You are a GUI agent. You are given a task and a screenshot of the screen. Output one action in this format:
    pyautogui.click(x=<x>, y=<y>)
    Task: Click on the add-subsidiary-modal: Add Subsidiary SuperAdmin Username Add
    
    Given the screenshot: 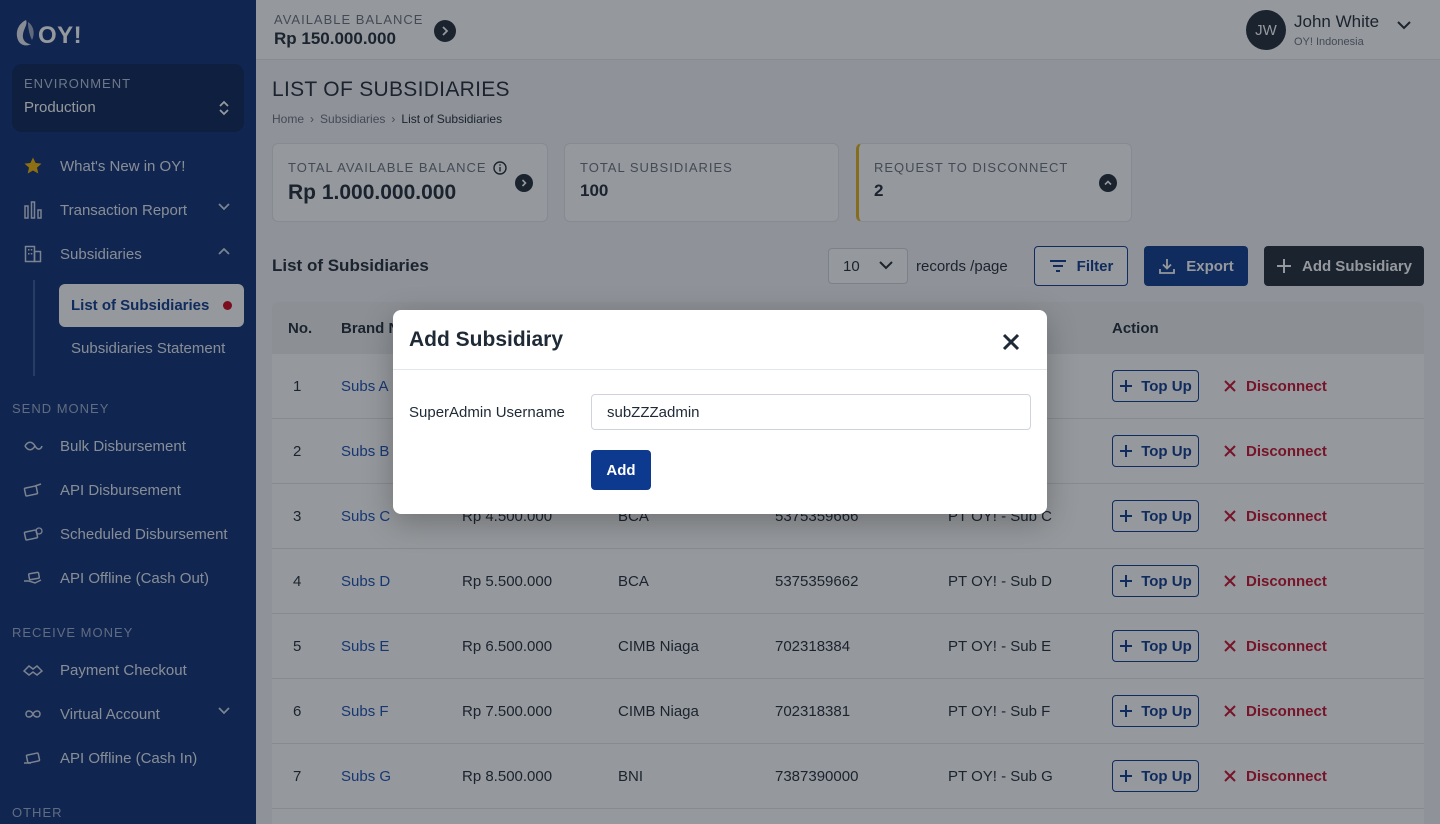 What is the action you would take?
    pyautogui.click(x=720, y=412)
    